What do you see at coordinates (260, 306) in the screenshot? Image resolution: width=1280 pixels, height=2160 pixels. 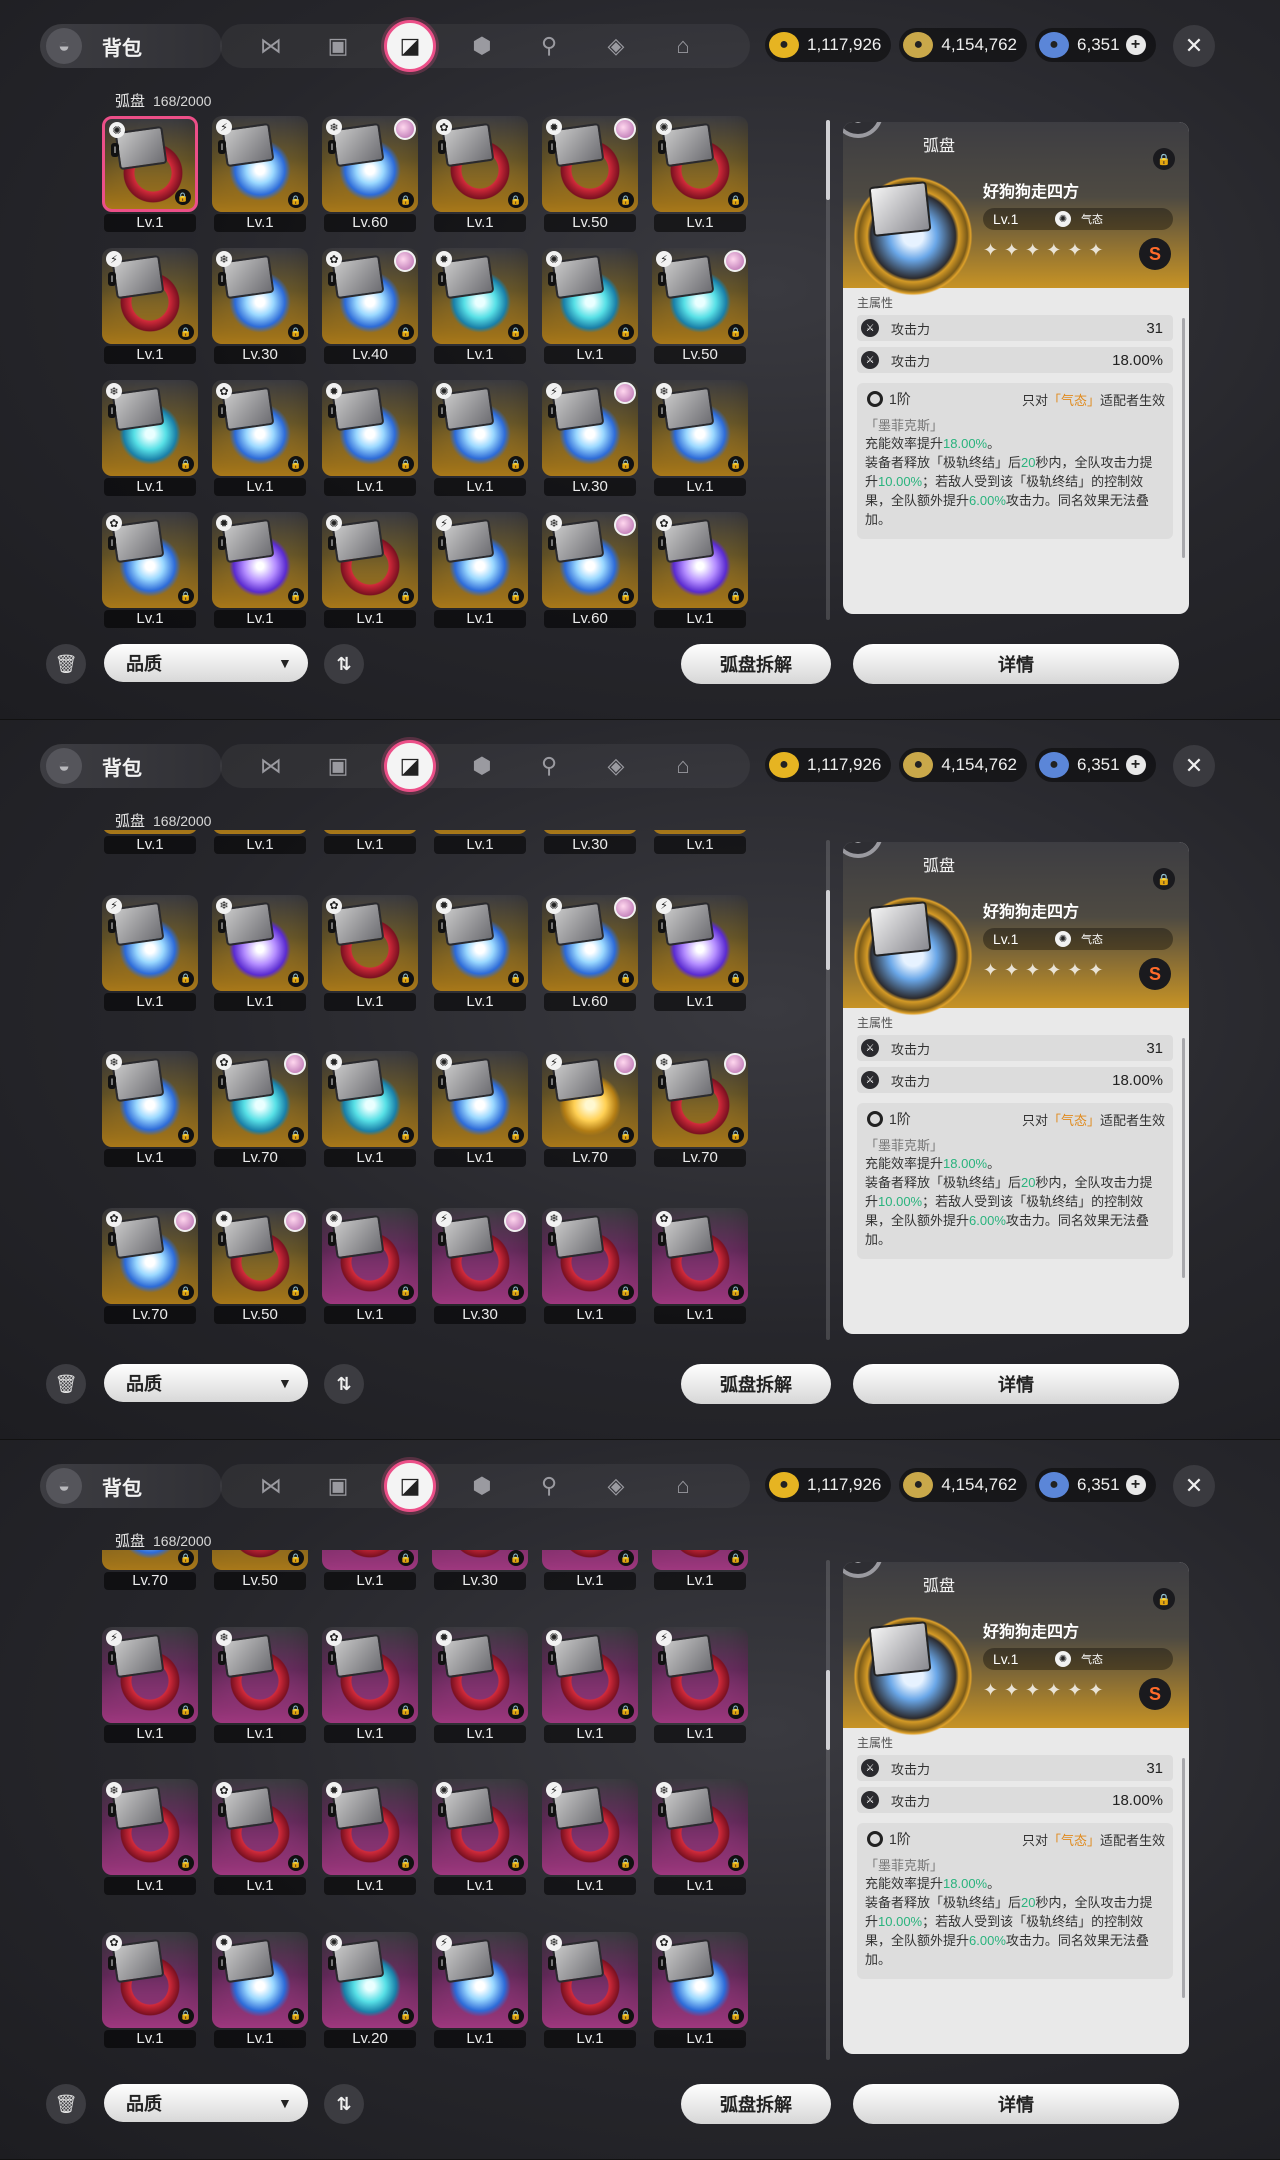 I see `disc-card: ❄ I 🔒 Lv.30` at bounding box center [260, 306].